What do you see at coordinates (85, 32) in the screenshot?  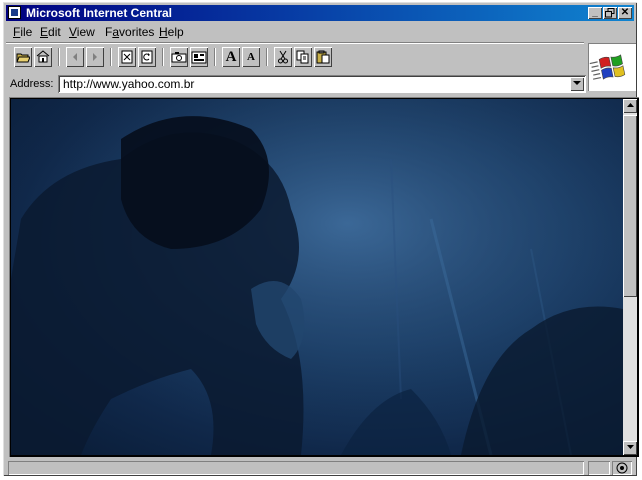 I see `menu-view-label: iew` at bounding box center [85, 32].